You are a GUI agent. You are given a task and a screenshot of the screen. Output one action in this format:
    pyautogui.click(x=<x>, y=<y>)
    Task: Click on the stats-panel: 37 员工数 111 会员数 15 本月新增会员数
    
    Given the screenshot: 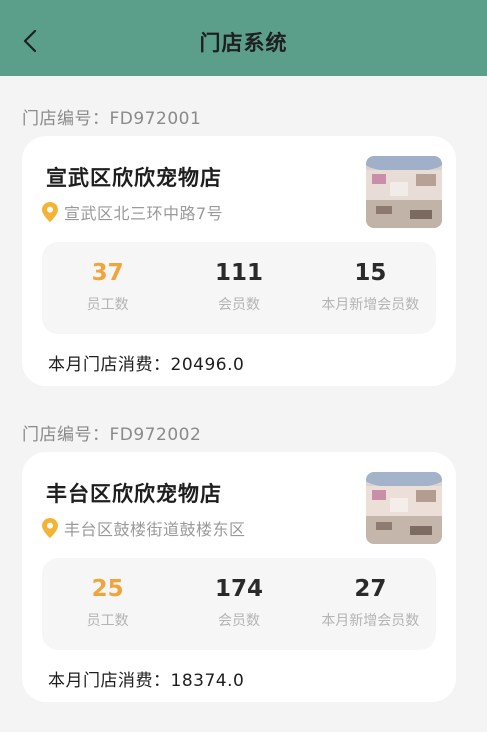 What is the action you would take?
    pyautogui.click(x=239, y=288)
    